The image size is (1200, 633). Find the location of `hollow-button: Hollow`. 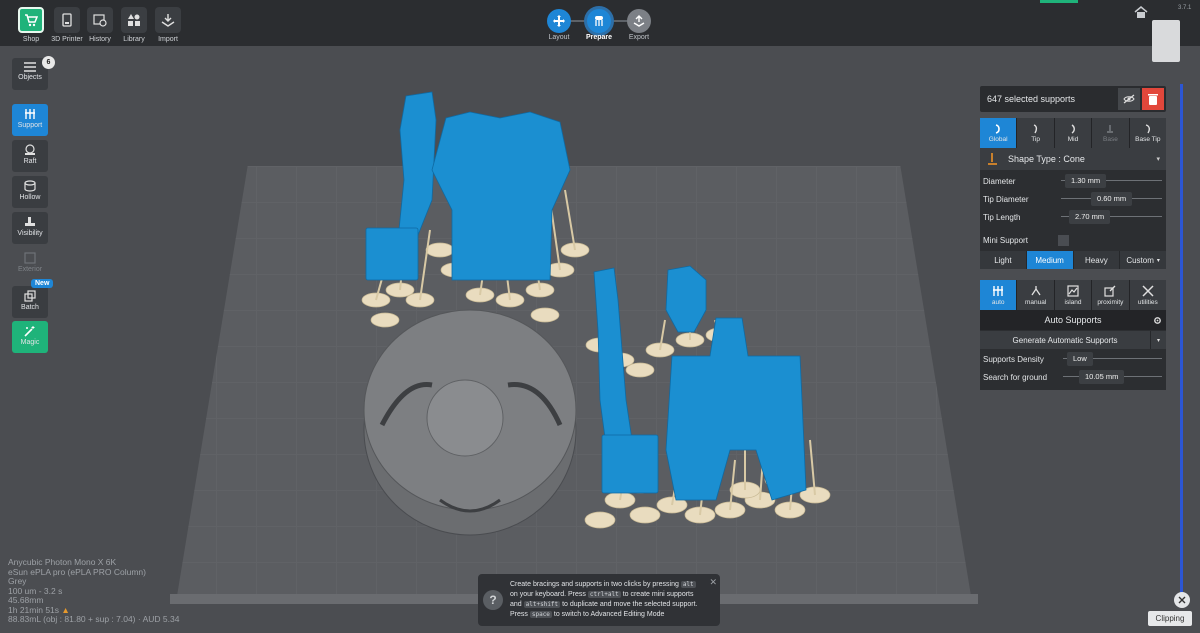

hollow-button: Hollow is located at coordinates (30, 192).